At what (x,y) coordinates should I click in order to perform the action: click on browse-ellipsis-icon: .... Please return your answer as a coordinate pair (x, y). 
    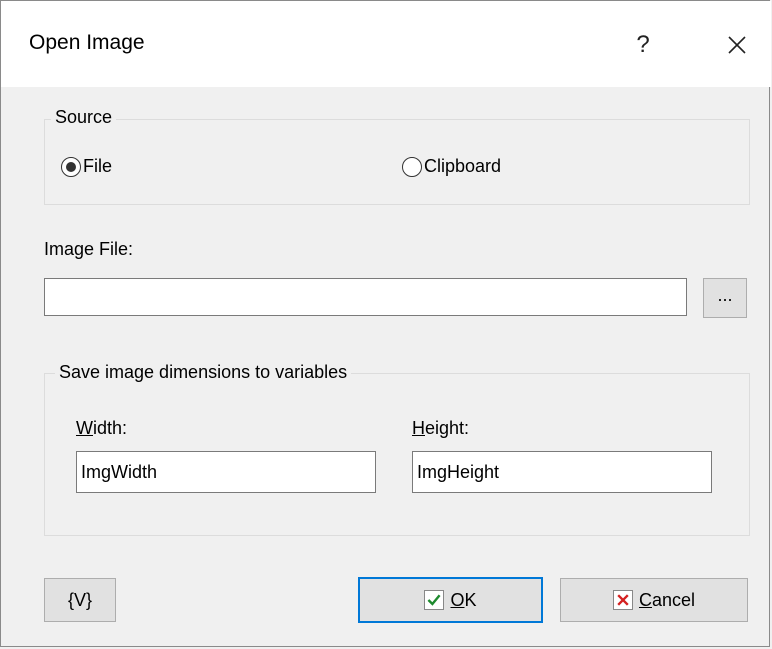
    Looking at the image, I should click on (725, 294).